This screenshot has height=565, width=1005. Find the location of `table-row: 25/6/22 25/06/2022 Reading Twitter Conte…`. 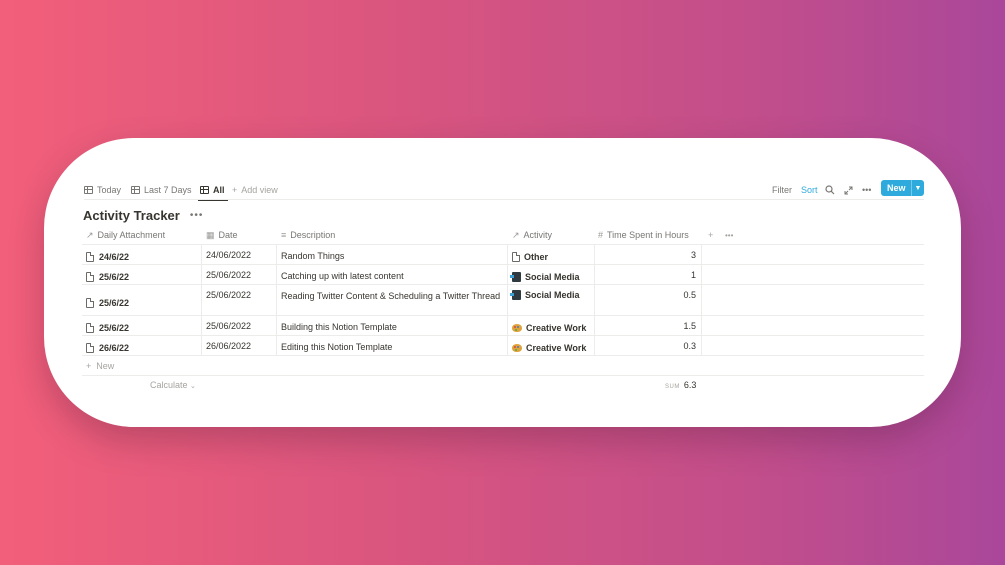

table-row: 25/6/22 25/06/2022 Reading Twitter Conte… is located at coordinates (503, 300).